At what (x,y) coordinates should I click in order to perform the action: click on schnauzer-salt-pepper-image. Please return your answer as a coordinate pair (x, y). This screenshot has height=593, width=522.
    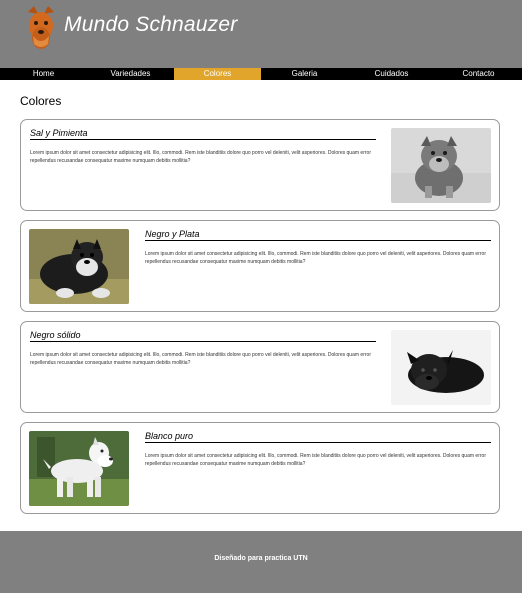
    Looking at the image, I should click on (441, 165).